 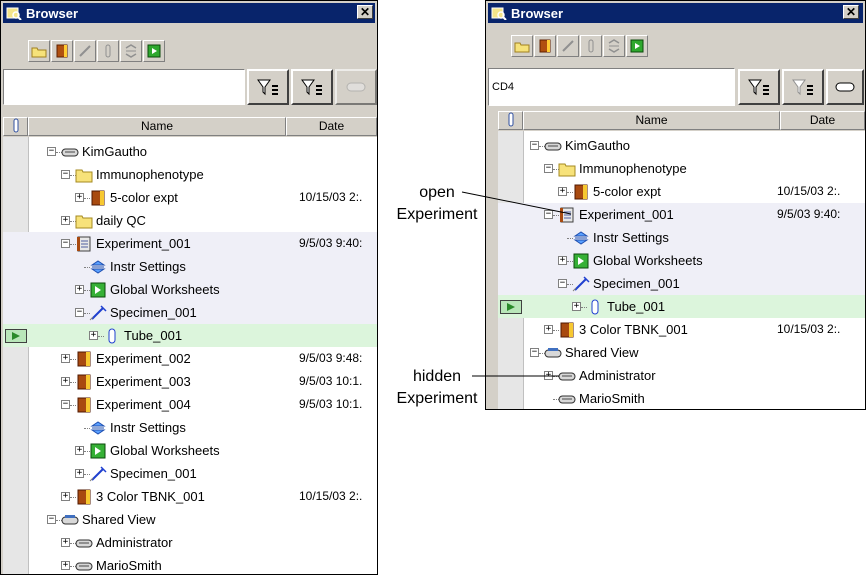 I want to click on callout-lines, so click(x=516, y=284).